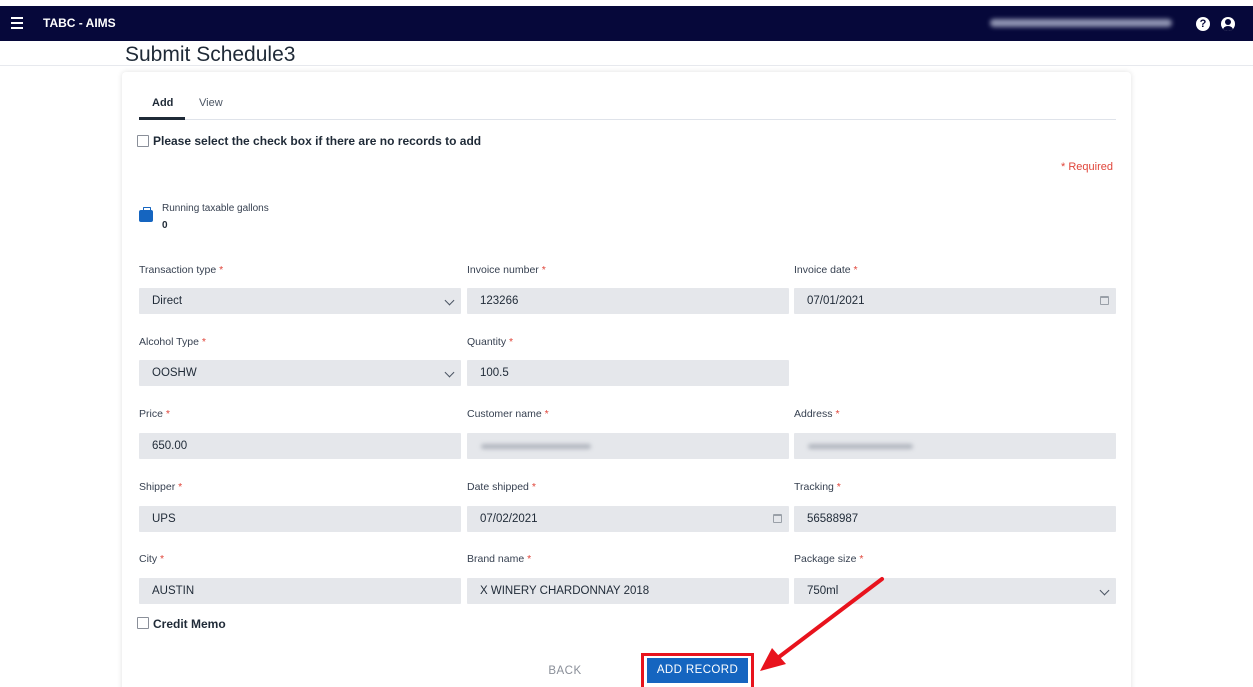  Describe the element at coordinates (165, 225) in the screenshot. I see `running-gallons-value: 0` at that location.